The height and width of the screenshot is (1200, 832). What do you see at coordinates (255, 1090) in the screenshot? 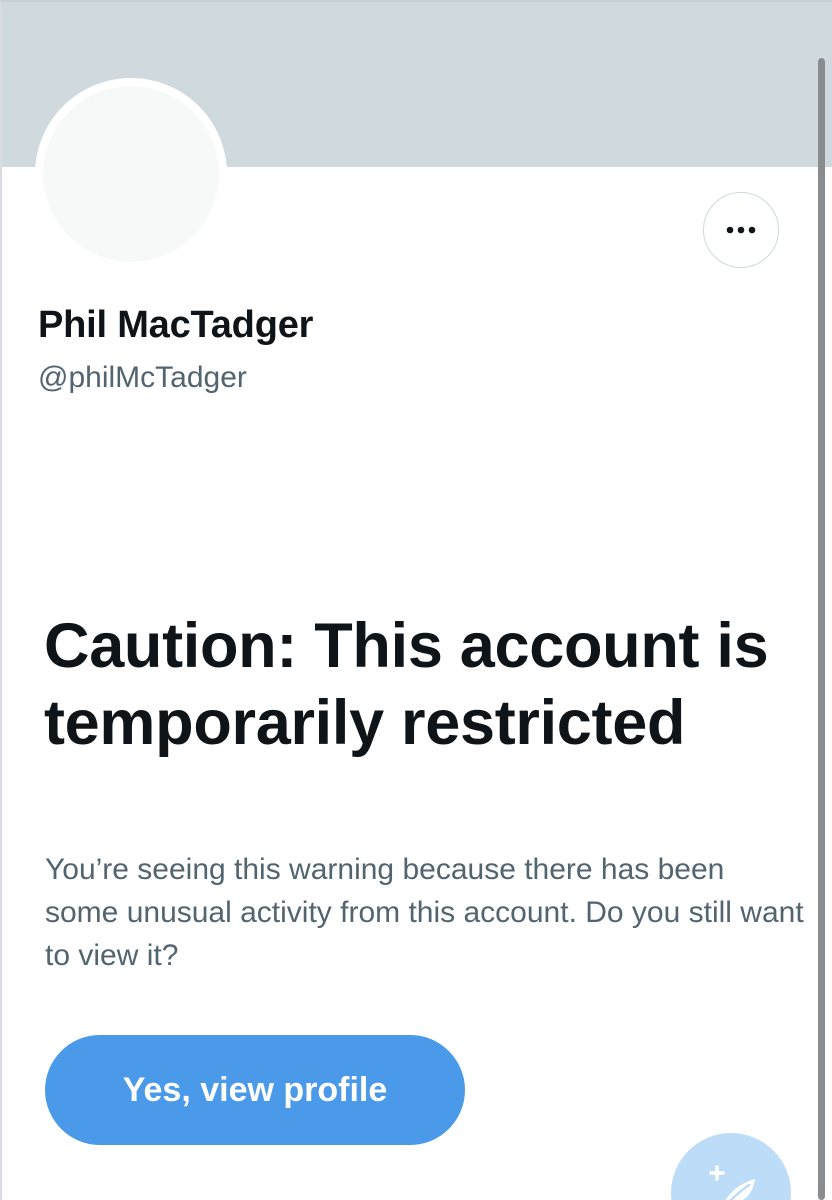
I see `view-profile-button: Yes, view profile` at bounding box center [255, 1090].